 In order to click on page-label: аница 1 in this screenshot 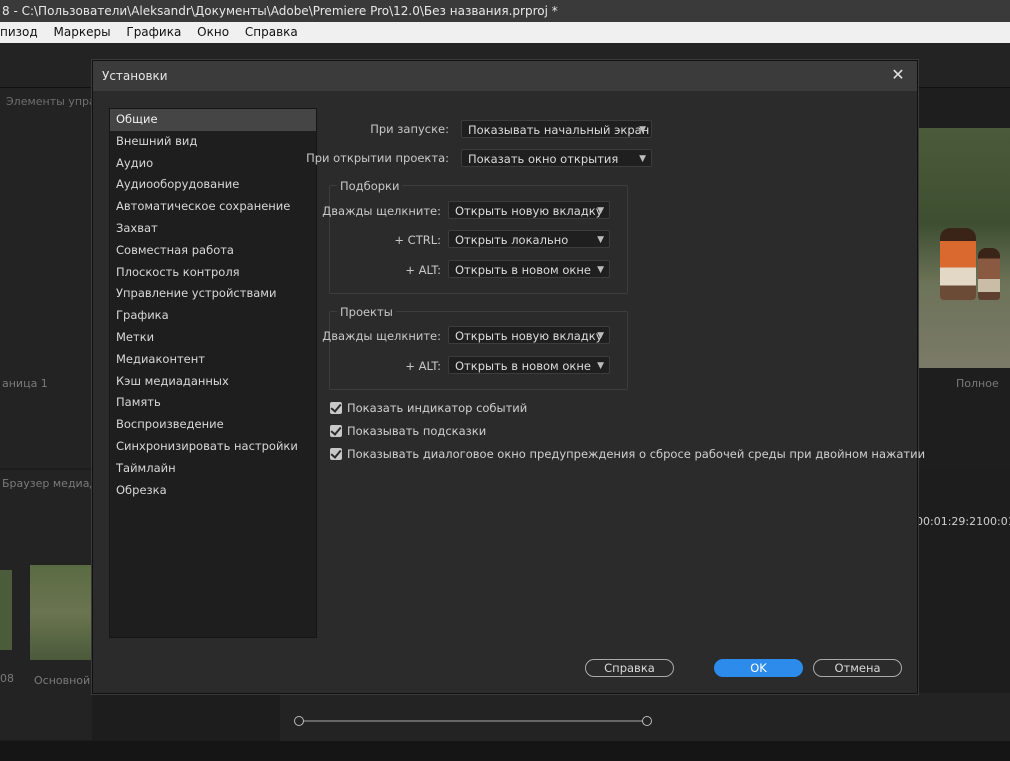, I will do `click(25, 383)`.